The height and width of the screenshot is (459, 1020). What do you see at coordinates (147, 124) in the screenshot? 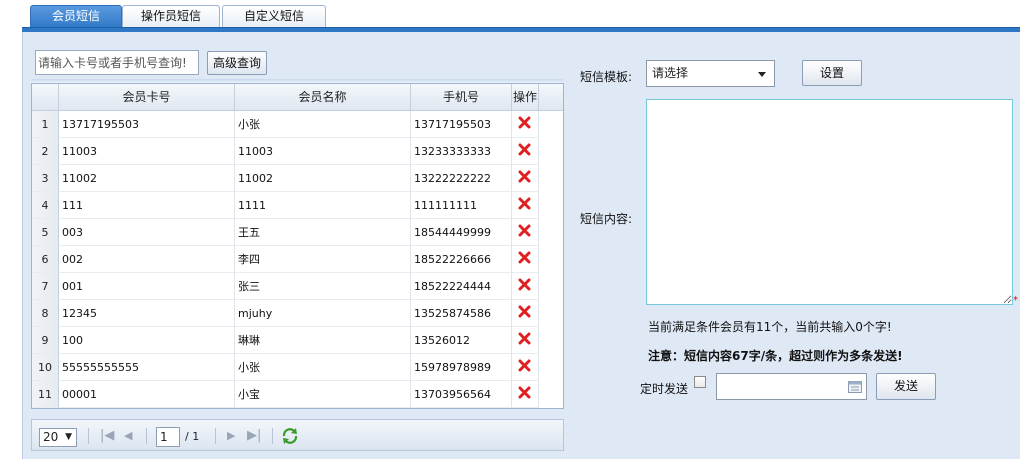
I see `card-number-cell: 13717195503` at bounding box center [147, 124].